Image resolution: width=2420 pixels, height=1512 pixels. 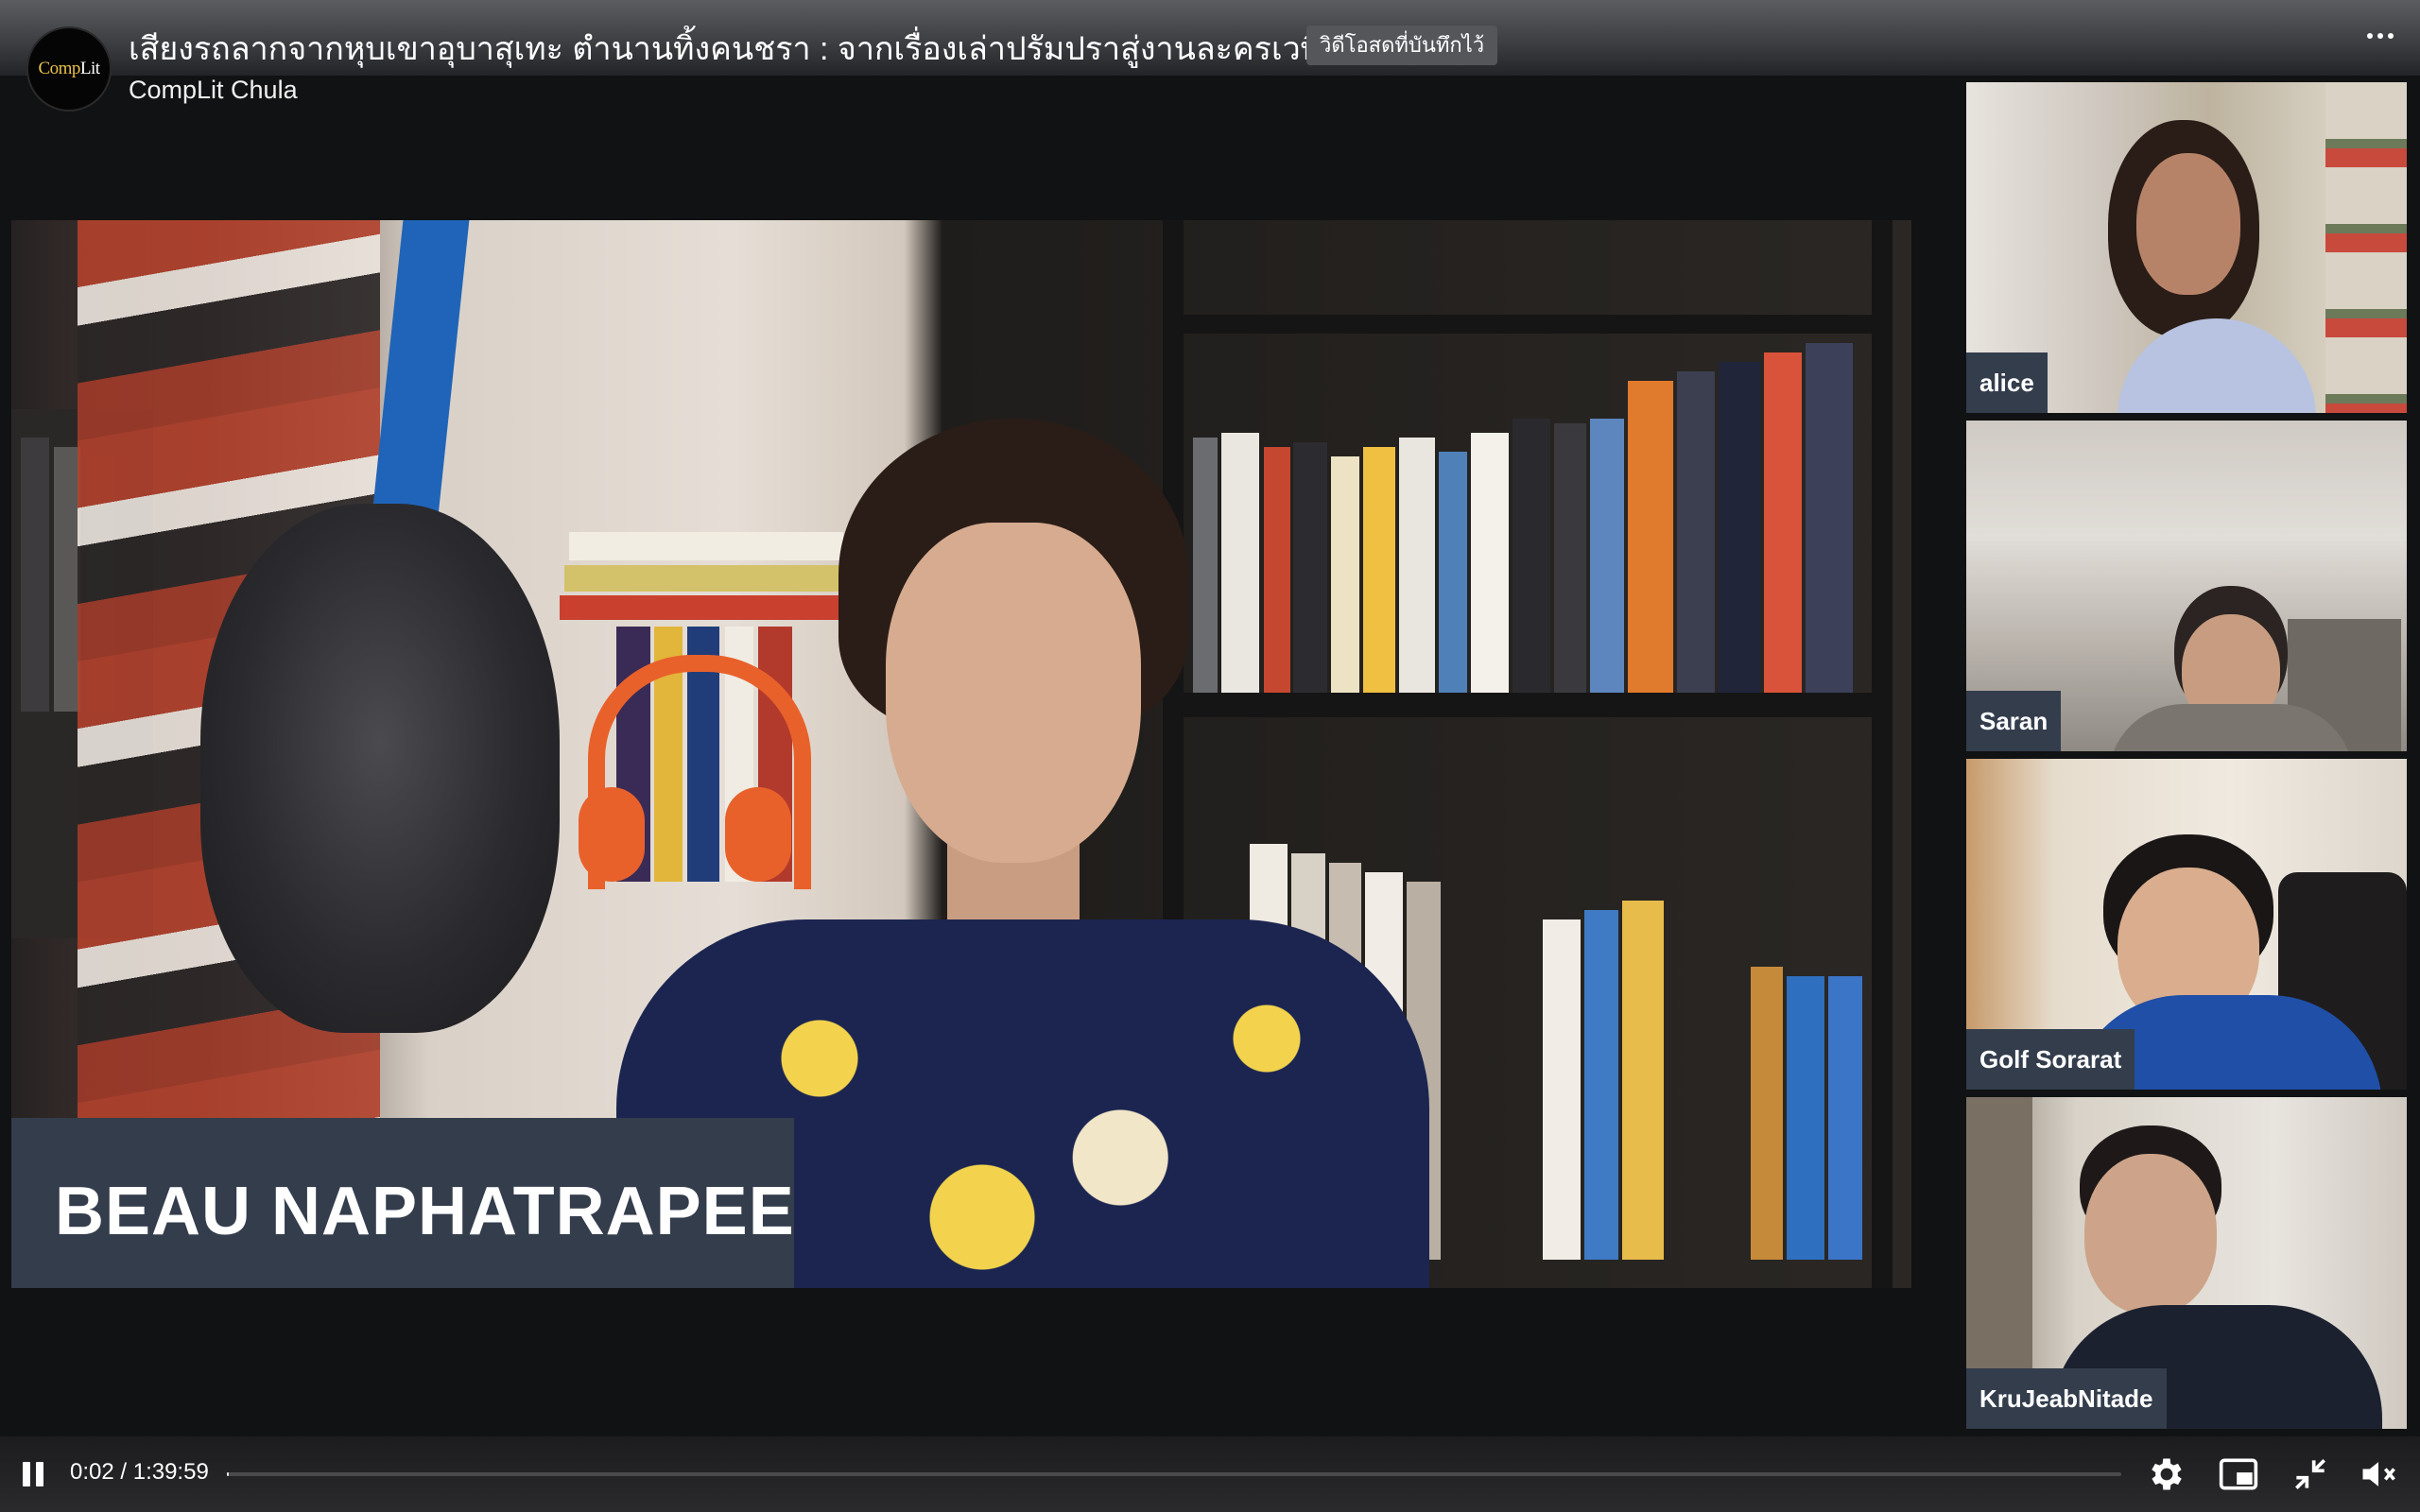 What do you see at coordinates (1174, 1474) in the screenshot?
I see `progress-bar` at bounding box center [1174, 1474].